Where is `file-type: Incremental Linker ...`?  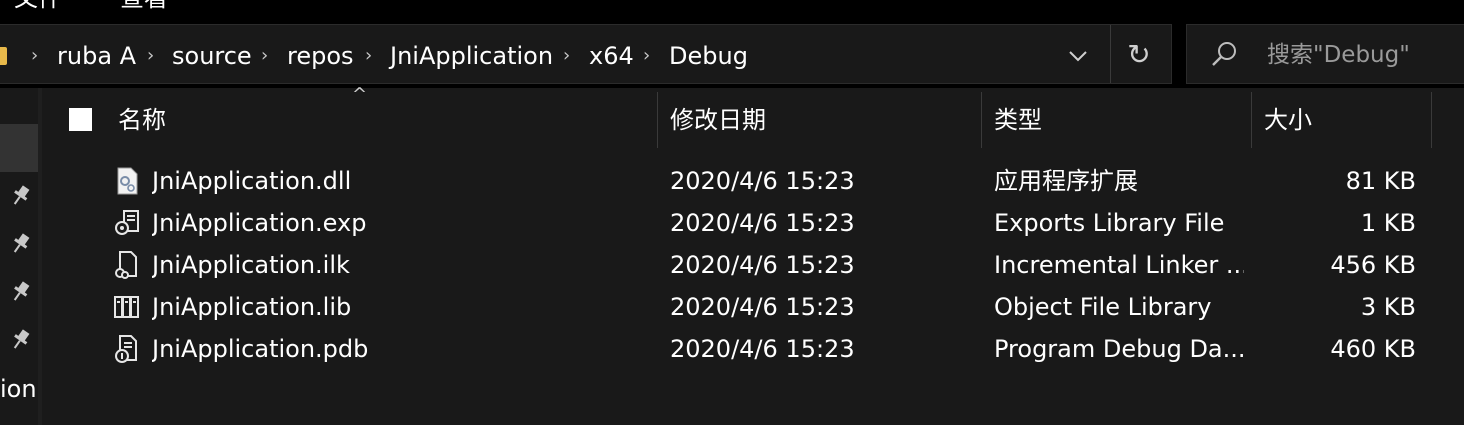 file-type: Incremental Linker ... is located at coordinates (1119, 265).